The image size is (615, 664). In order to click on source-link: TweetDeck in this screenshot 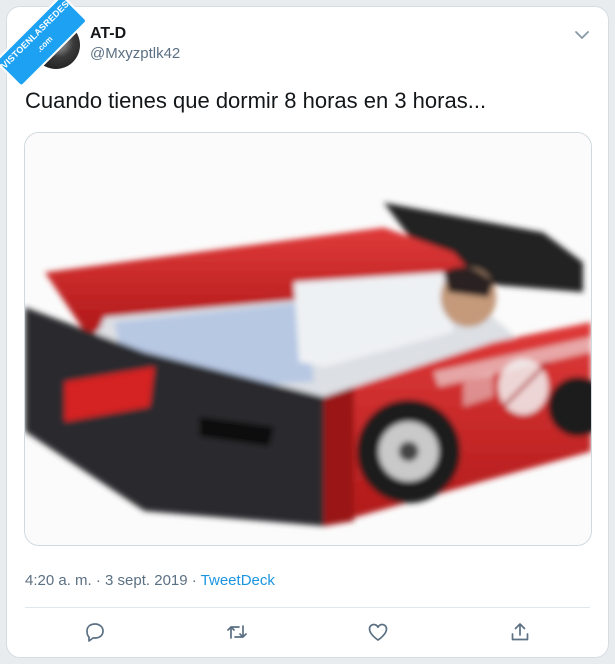, I will do `click(238, 580)`.